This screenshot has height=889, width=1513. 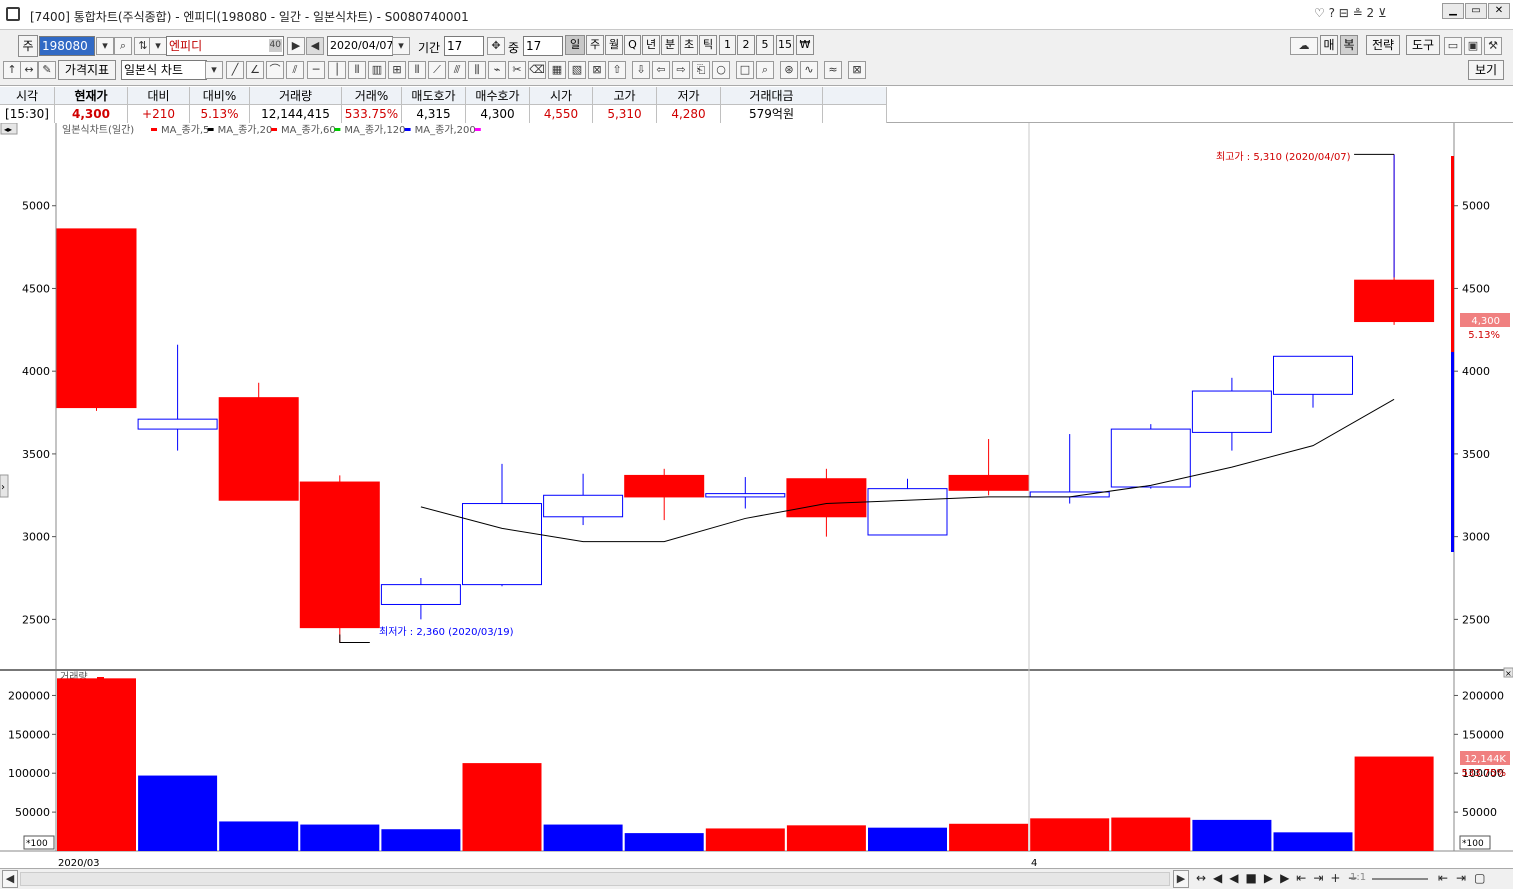 What do you see at coordinates (295, 70) in the screenshot?
I see `fan-icon: ⫽` at bounding box center [295, 70].